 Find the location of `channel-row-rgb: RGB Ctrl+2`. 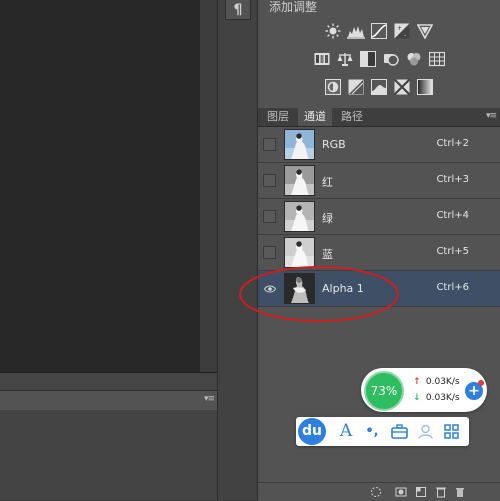

channel-row-rgb: RGB Ctrl+2 is located at coordinates (379, 145).